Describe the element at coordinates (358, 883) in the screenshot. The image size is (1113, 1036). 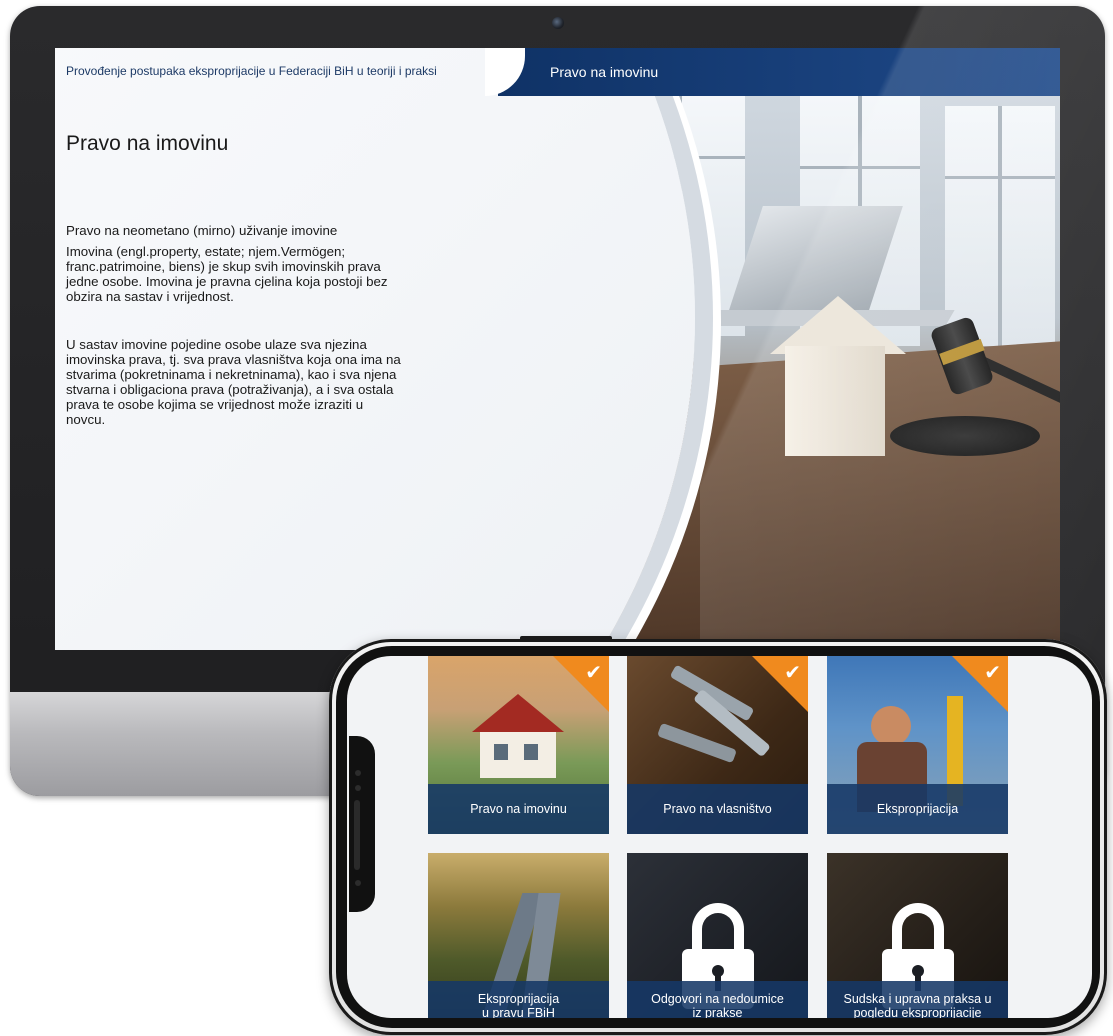
I see `front-sensor` at that location.